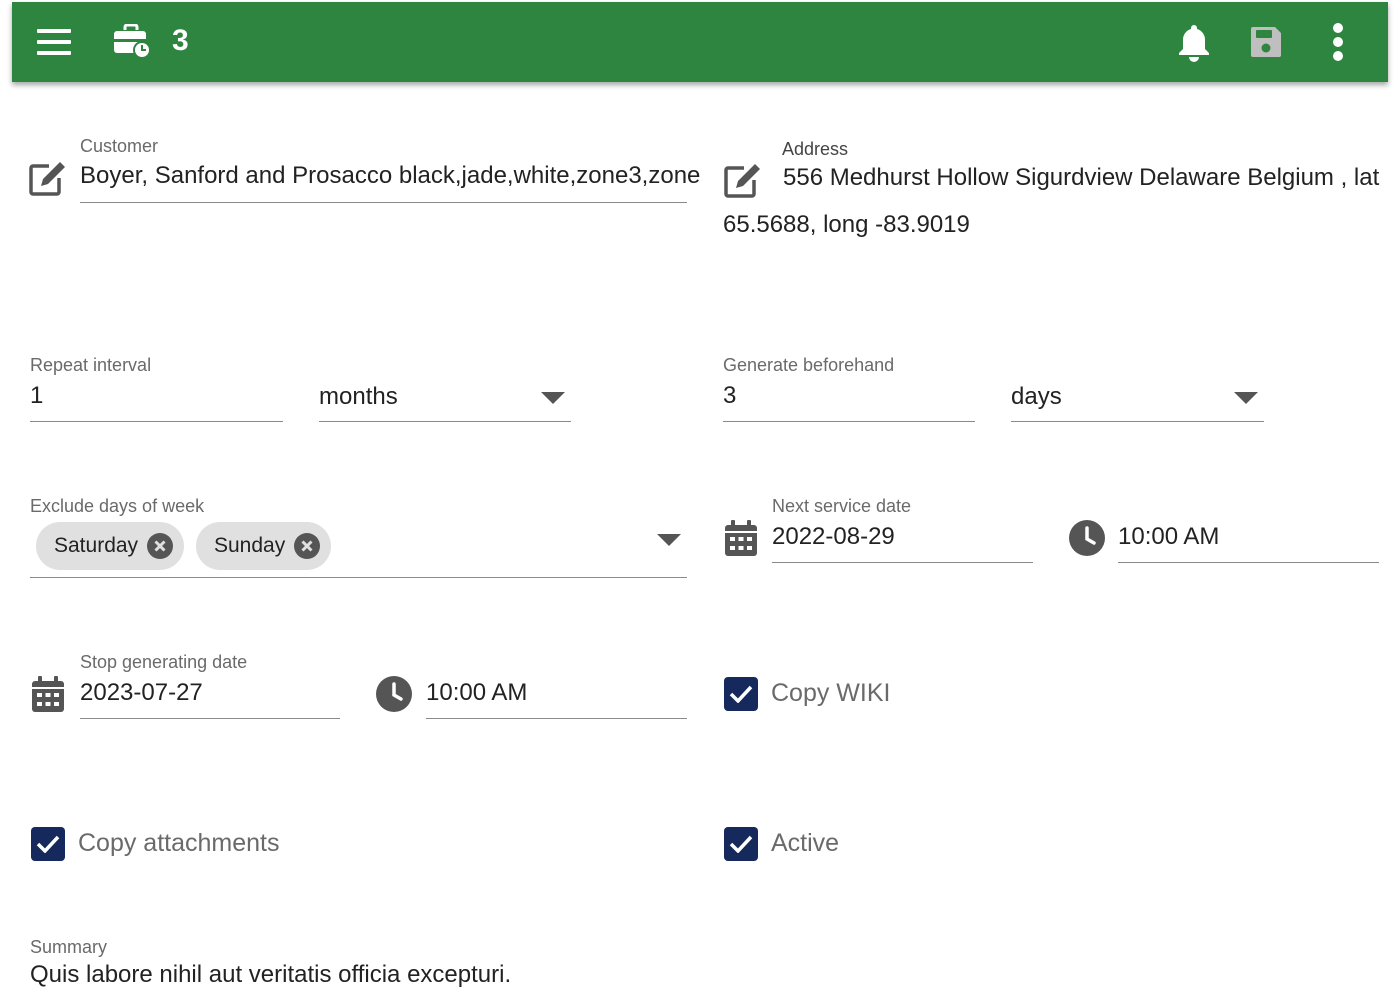 This screenshot has height=1000, width=1400. Describe the element at coordinates (805, 843) in the screenshot. I see `active-label: Active` at that location.